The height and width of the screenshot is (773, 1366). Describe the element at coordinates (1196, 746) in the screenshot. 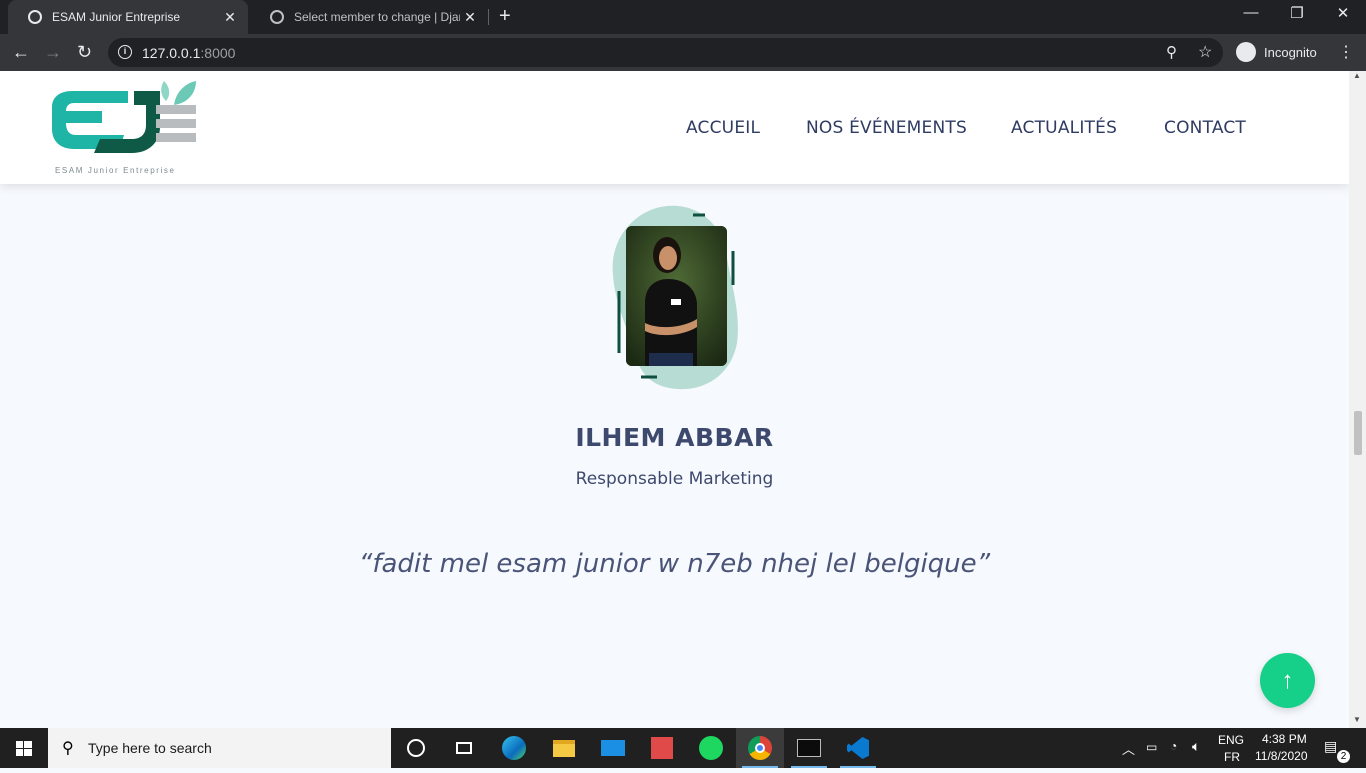

I see `volume-icon: 🔈︎` at that location.